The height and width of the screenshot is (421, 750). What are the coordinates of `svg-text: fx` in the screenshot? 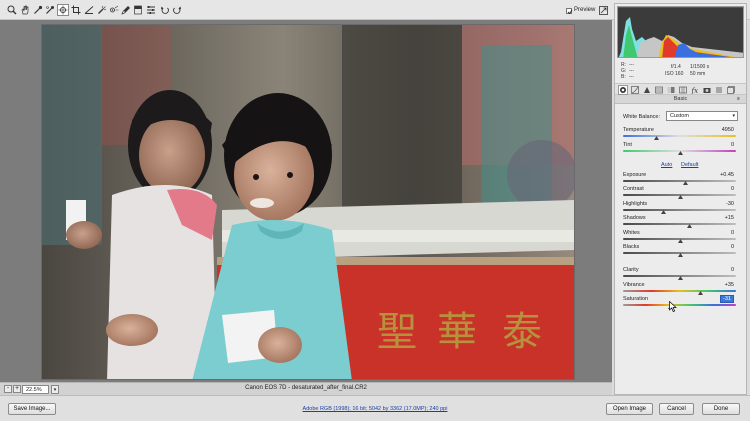 It's located at (694, 90).